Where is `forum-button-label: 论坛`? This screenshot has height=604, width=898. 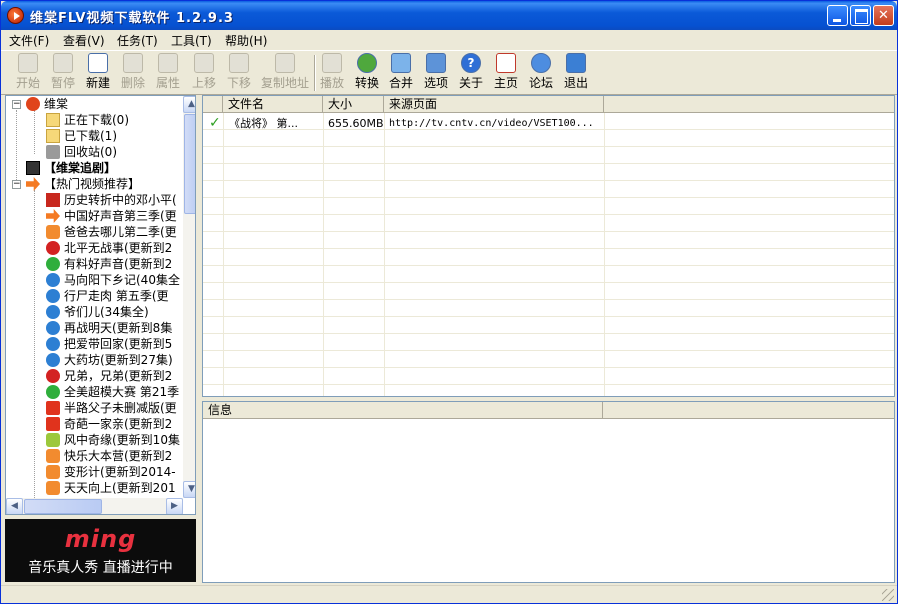
forum-button-label: 论坛 is located at coordinates (540, 83).